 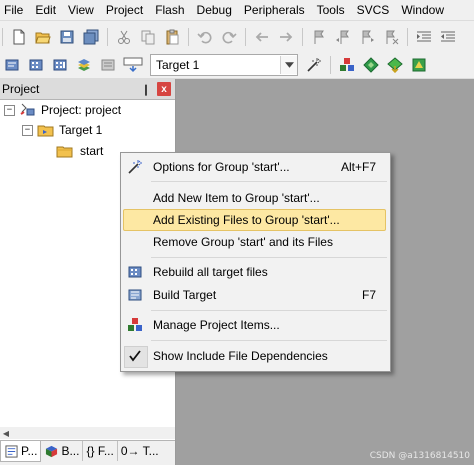 I want to click on arrow-left-icon, so click(x=261, y=36).